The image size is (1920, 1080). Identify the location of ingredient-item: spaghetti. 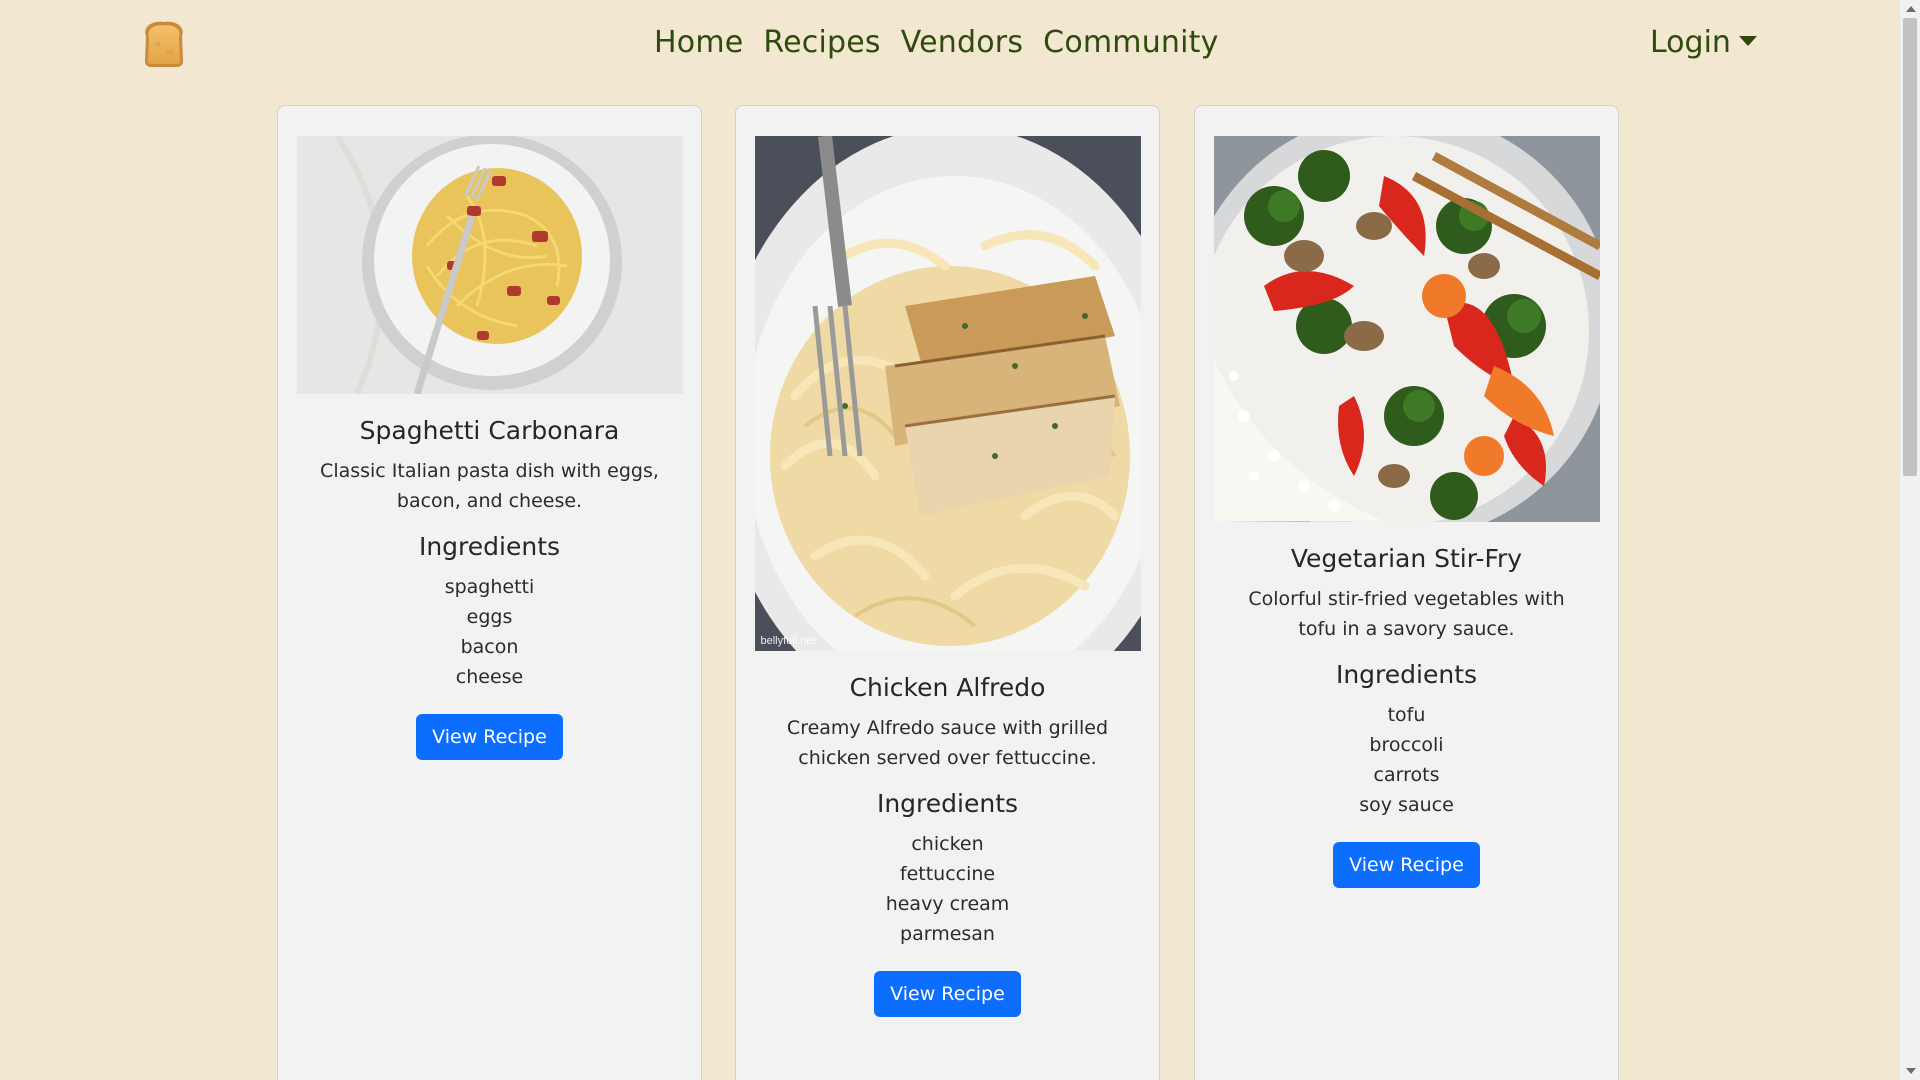
(489, 587).